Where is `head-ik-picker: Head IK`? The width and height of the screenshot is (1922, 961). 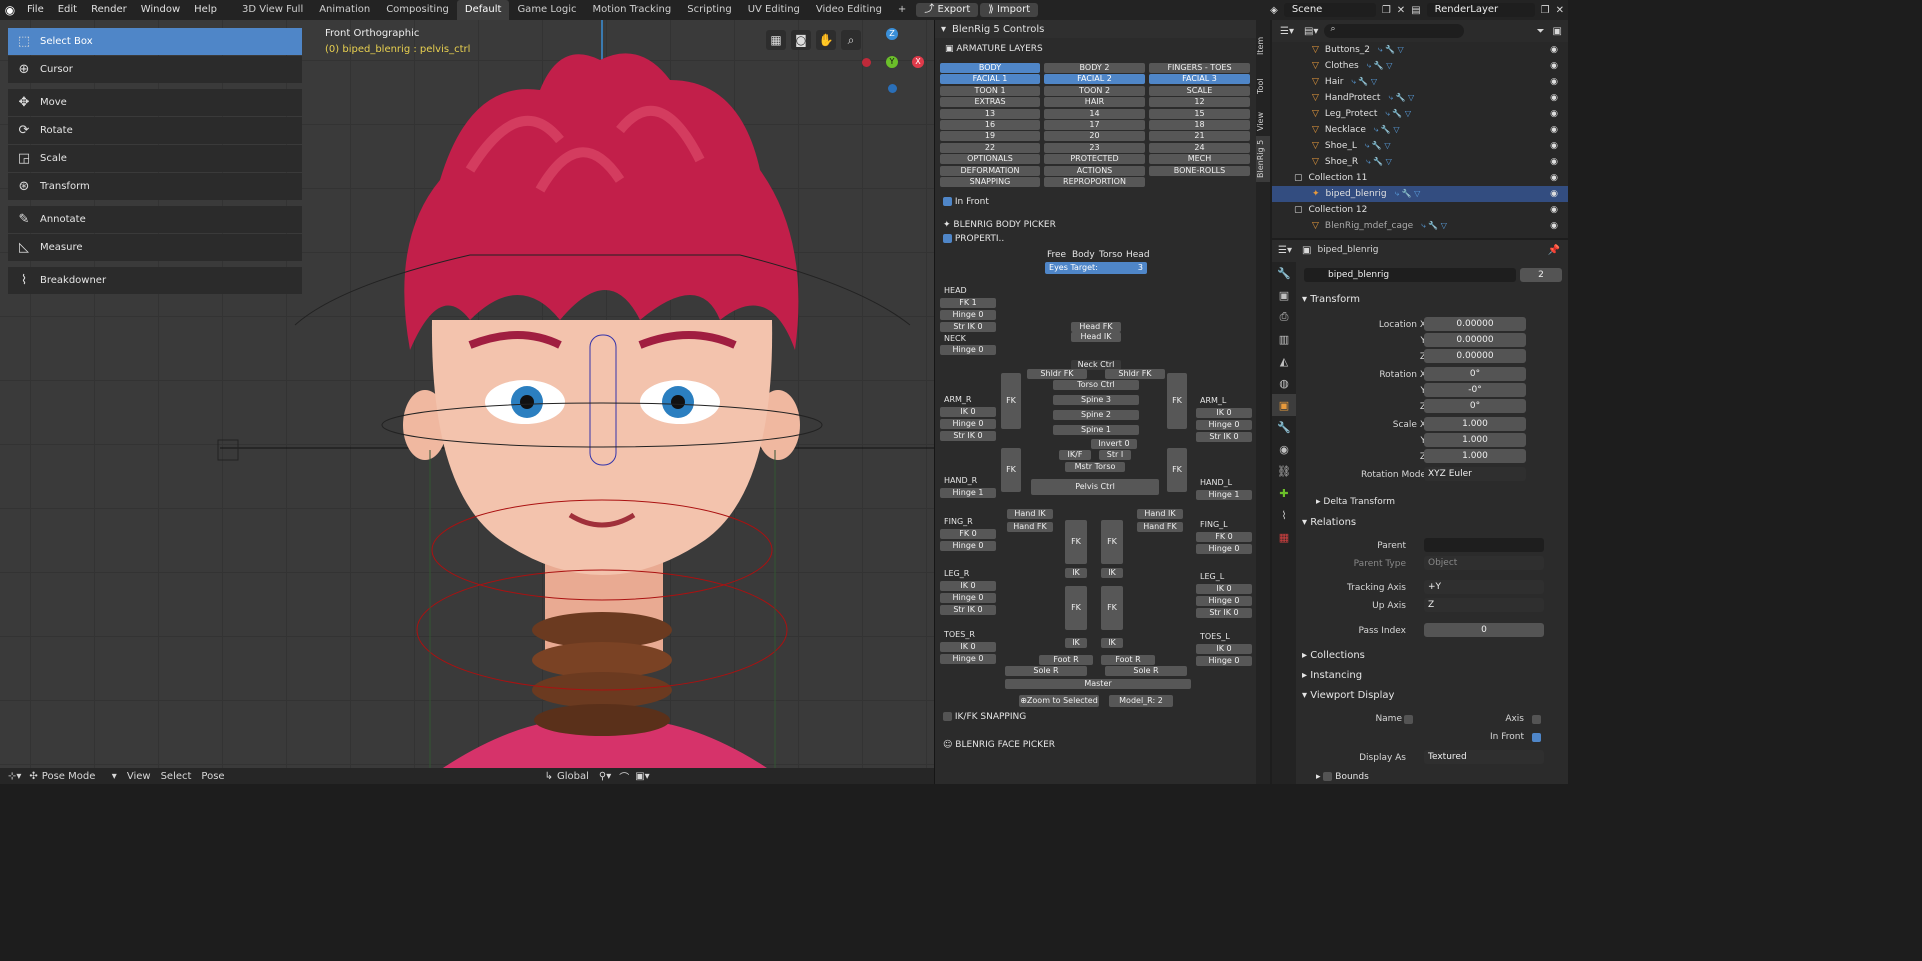 head-ik-picker: Head IK is located at coordinates (1096, 337).